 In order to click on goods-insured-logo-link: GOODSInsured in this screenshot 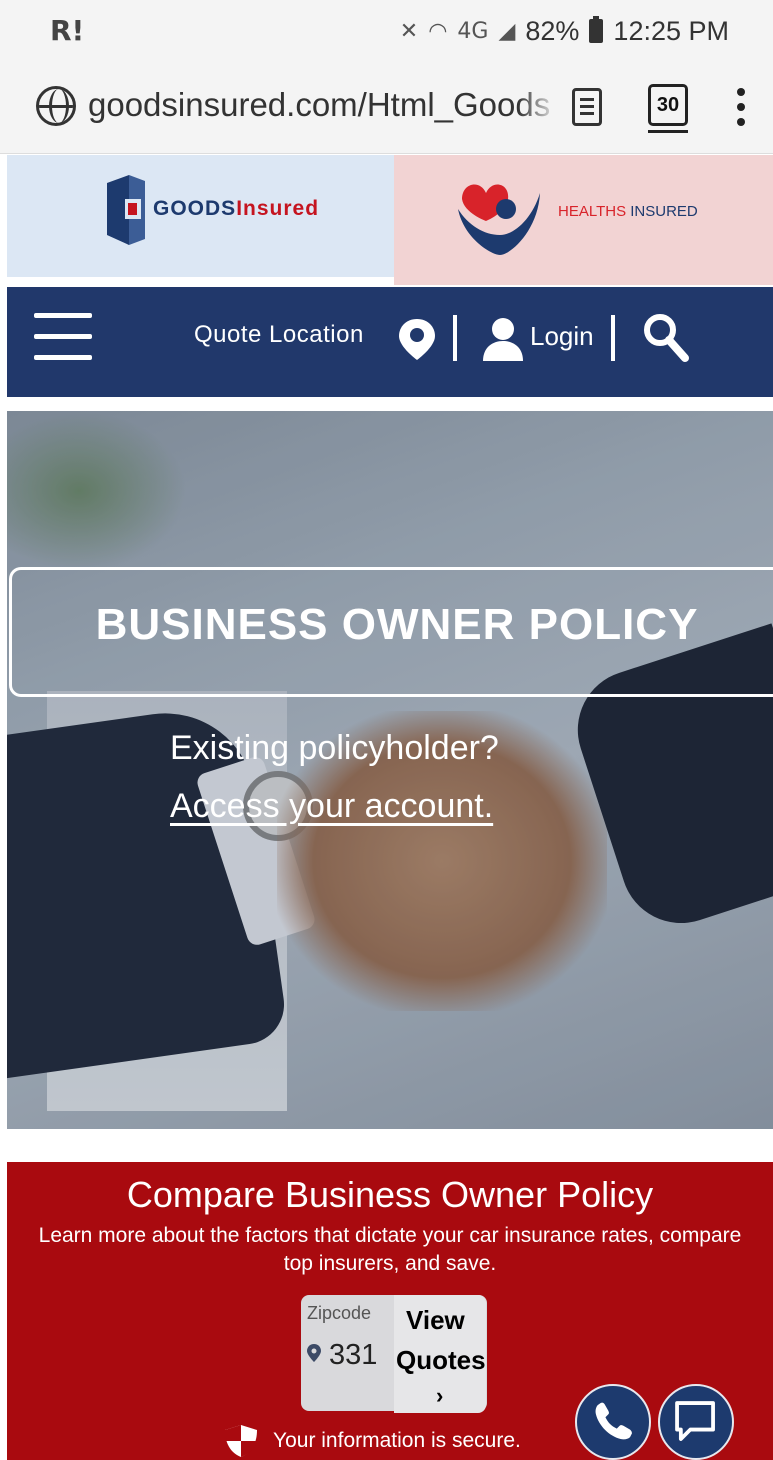, I will do `click(200, 216)`.